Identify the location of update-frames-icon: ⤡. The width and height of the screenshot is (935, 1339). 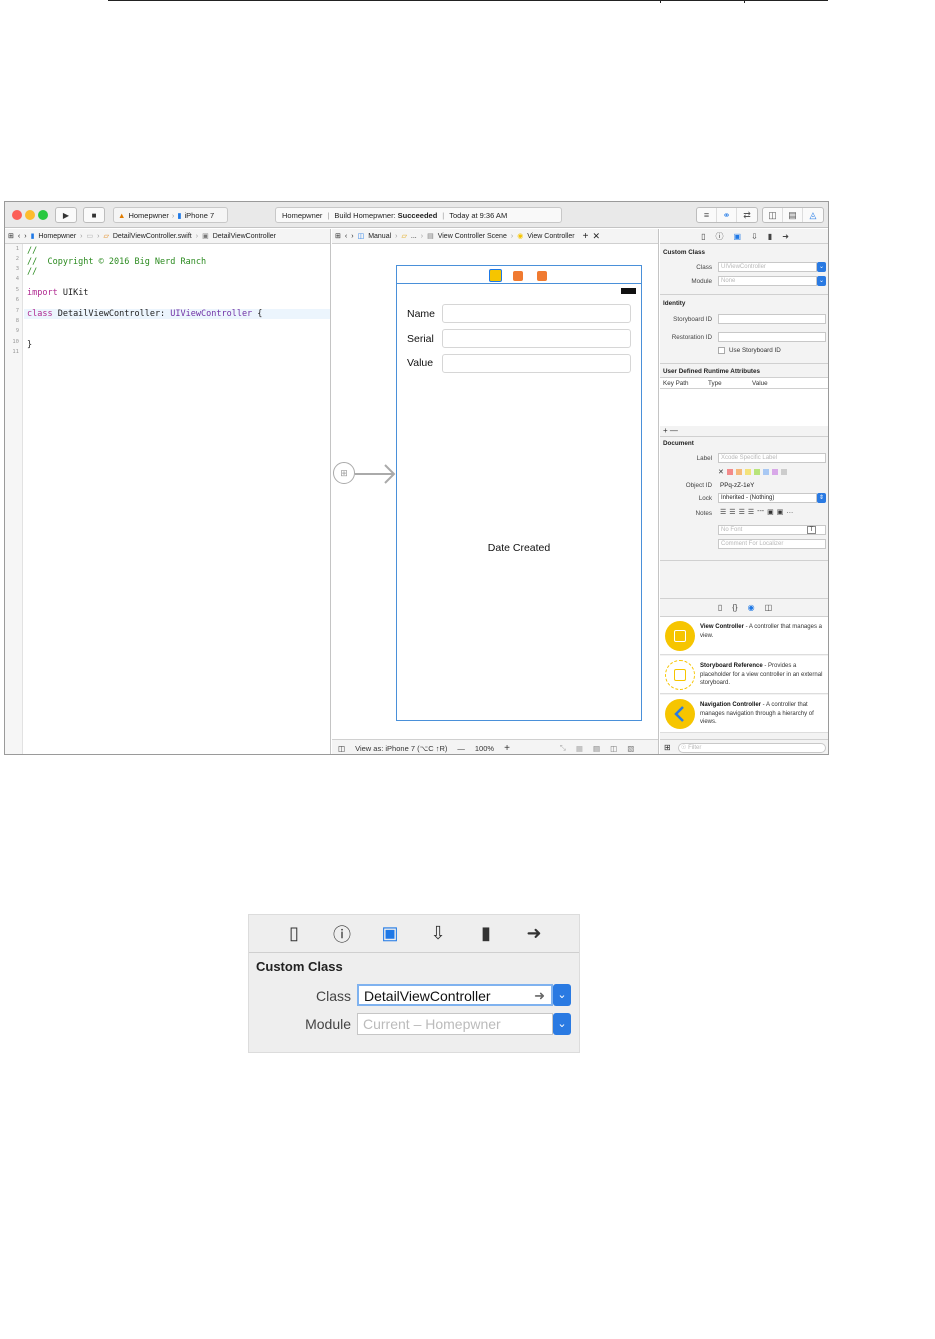
(563, 748).